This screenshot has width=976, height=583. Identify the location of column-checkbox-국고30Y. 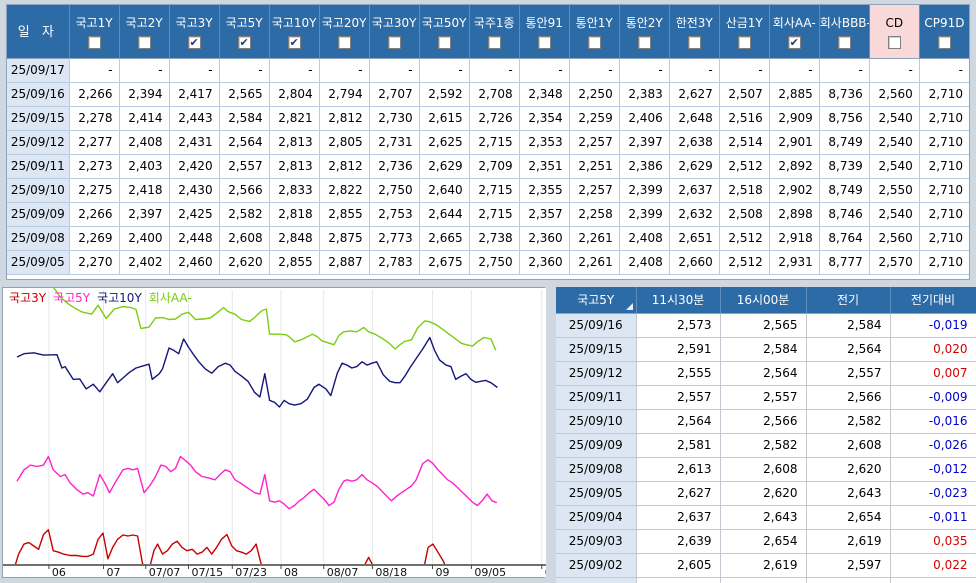
(394, 43).